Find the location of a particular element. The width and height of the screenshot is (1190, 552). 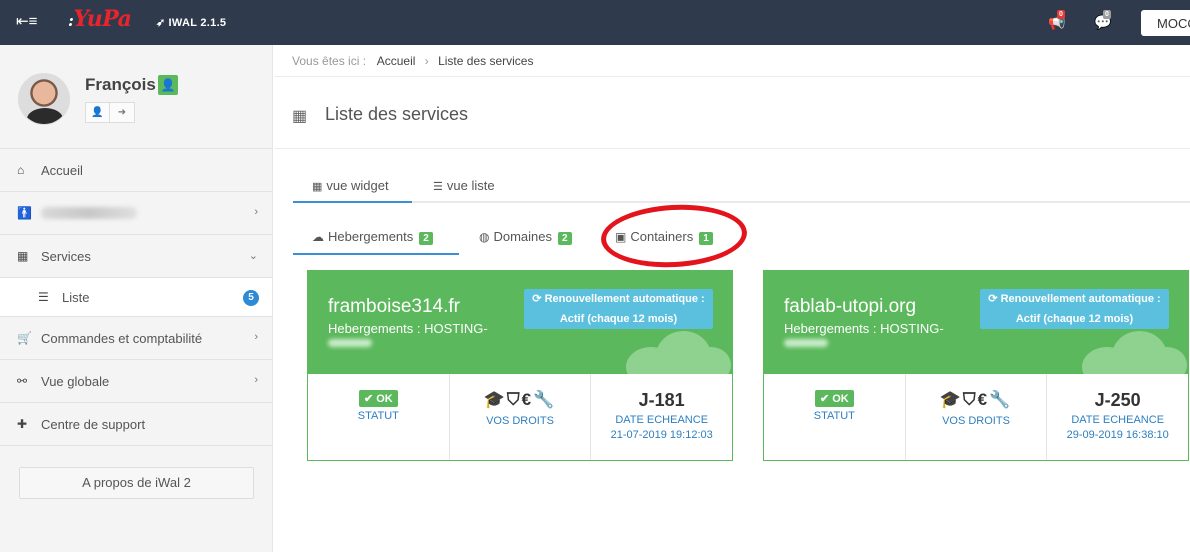

home-icon: ⌂ is located at coordinates (21, 170).